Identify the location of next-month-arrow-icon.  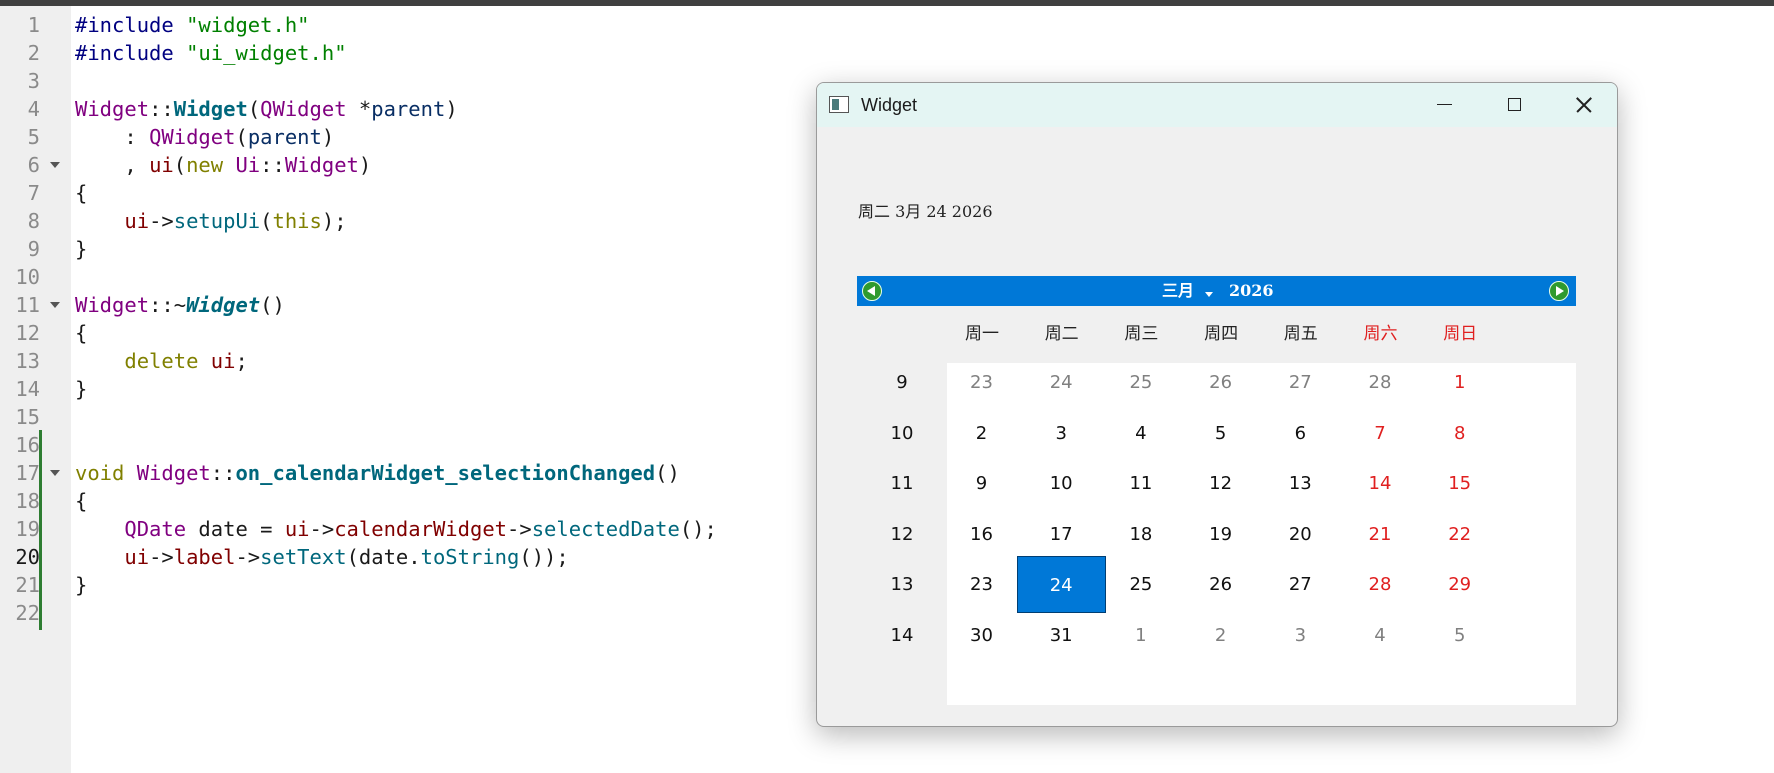
(1559, 291).